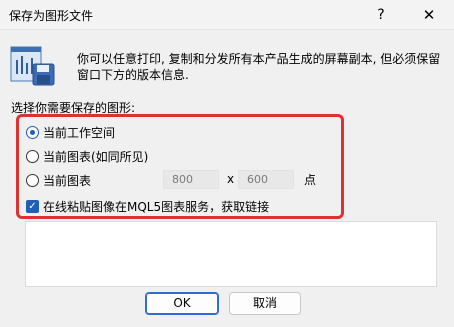 Image resolution: width=454 pixels, height=327 pixels. I want to click on close-button: ✕, so click(429, 15).